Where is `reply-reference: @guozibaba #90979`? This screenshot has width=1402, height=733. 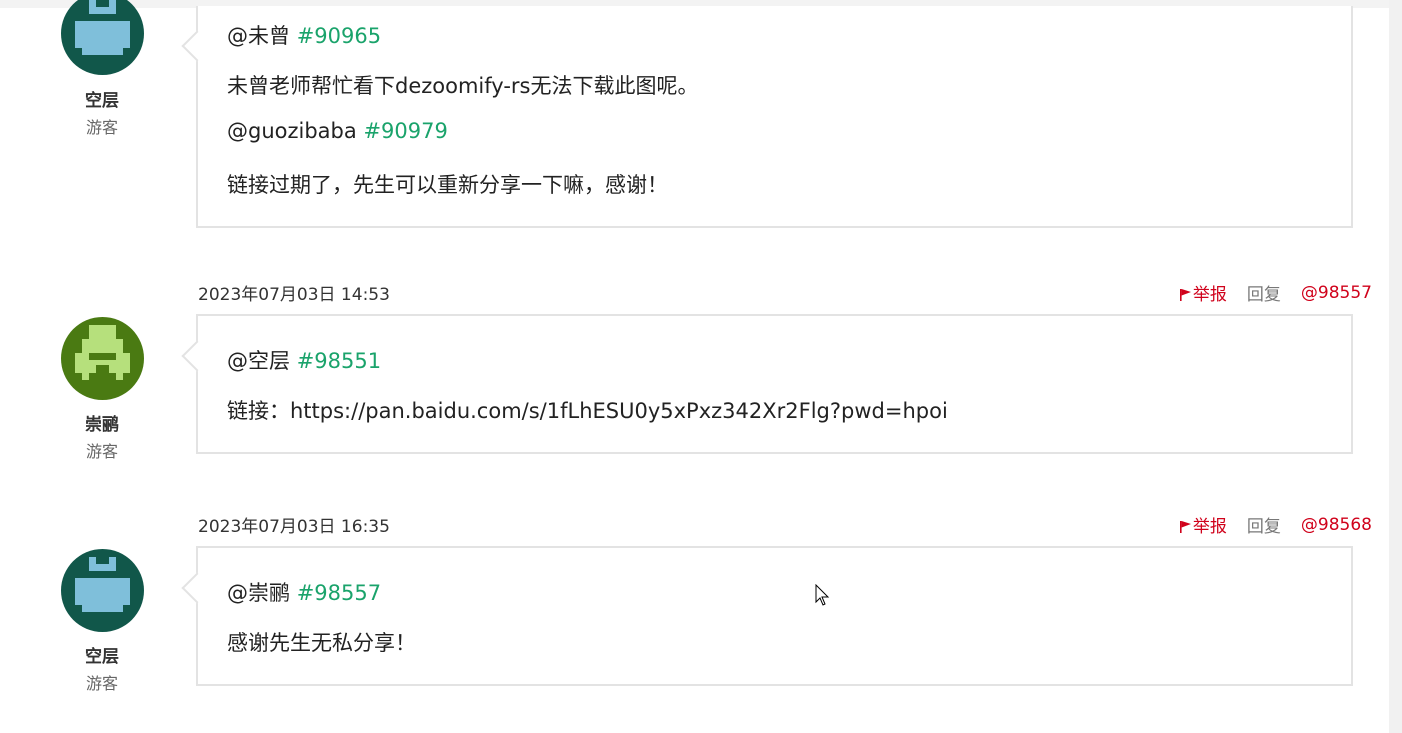 reply-reference: @guozibaba #90979 is located at coordinates (337, 131).